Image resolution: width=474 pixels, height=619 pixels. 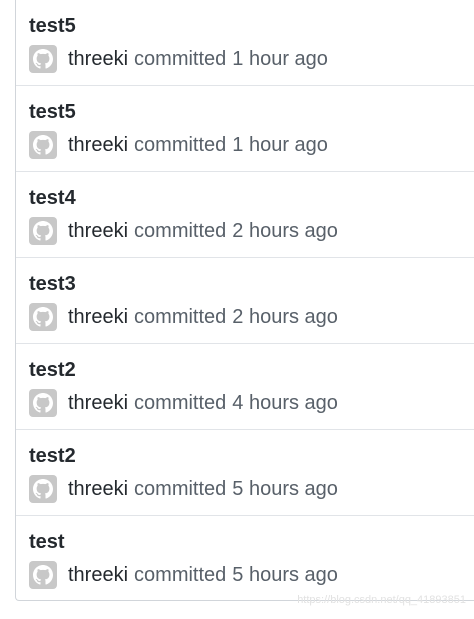 I want to click on commit-item: test4 threeki committed 2 hours ago, so click(x=245, y=215).